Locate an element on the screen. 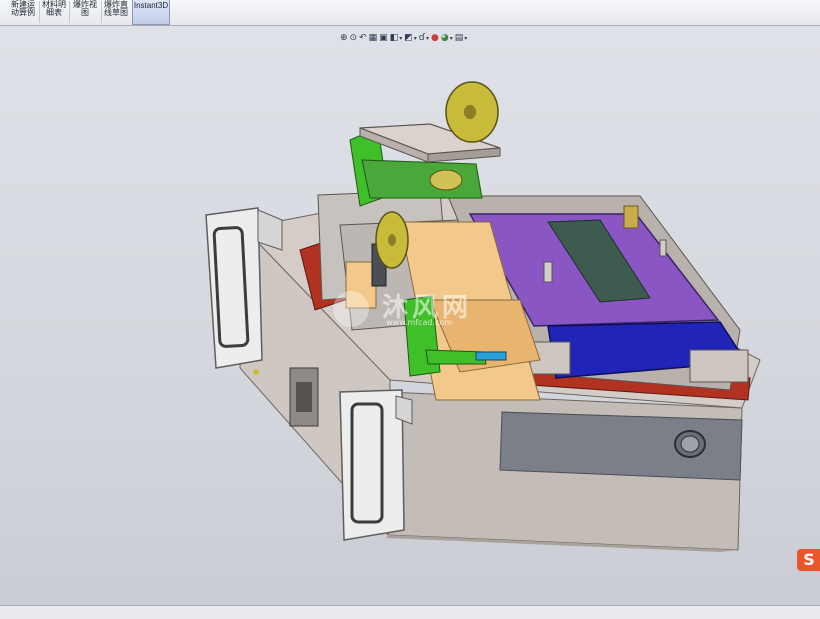 This screenshot has width=820, height=619. instant3d-button: Instant3D is located at coordinates (151, 12).